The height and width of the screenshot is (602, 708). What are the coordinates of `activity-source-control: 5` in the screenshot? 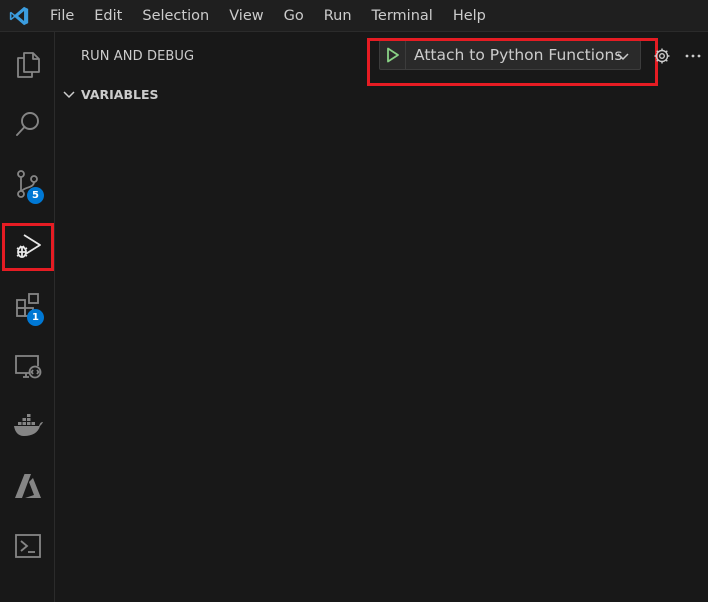 It's located at (27, 184).